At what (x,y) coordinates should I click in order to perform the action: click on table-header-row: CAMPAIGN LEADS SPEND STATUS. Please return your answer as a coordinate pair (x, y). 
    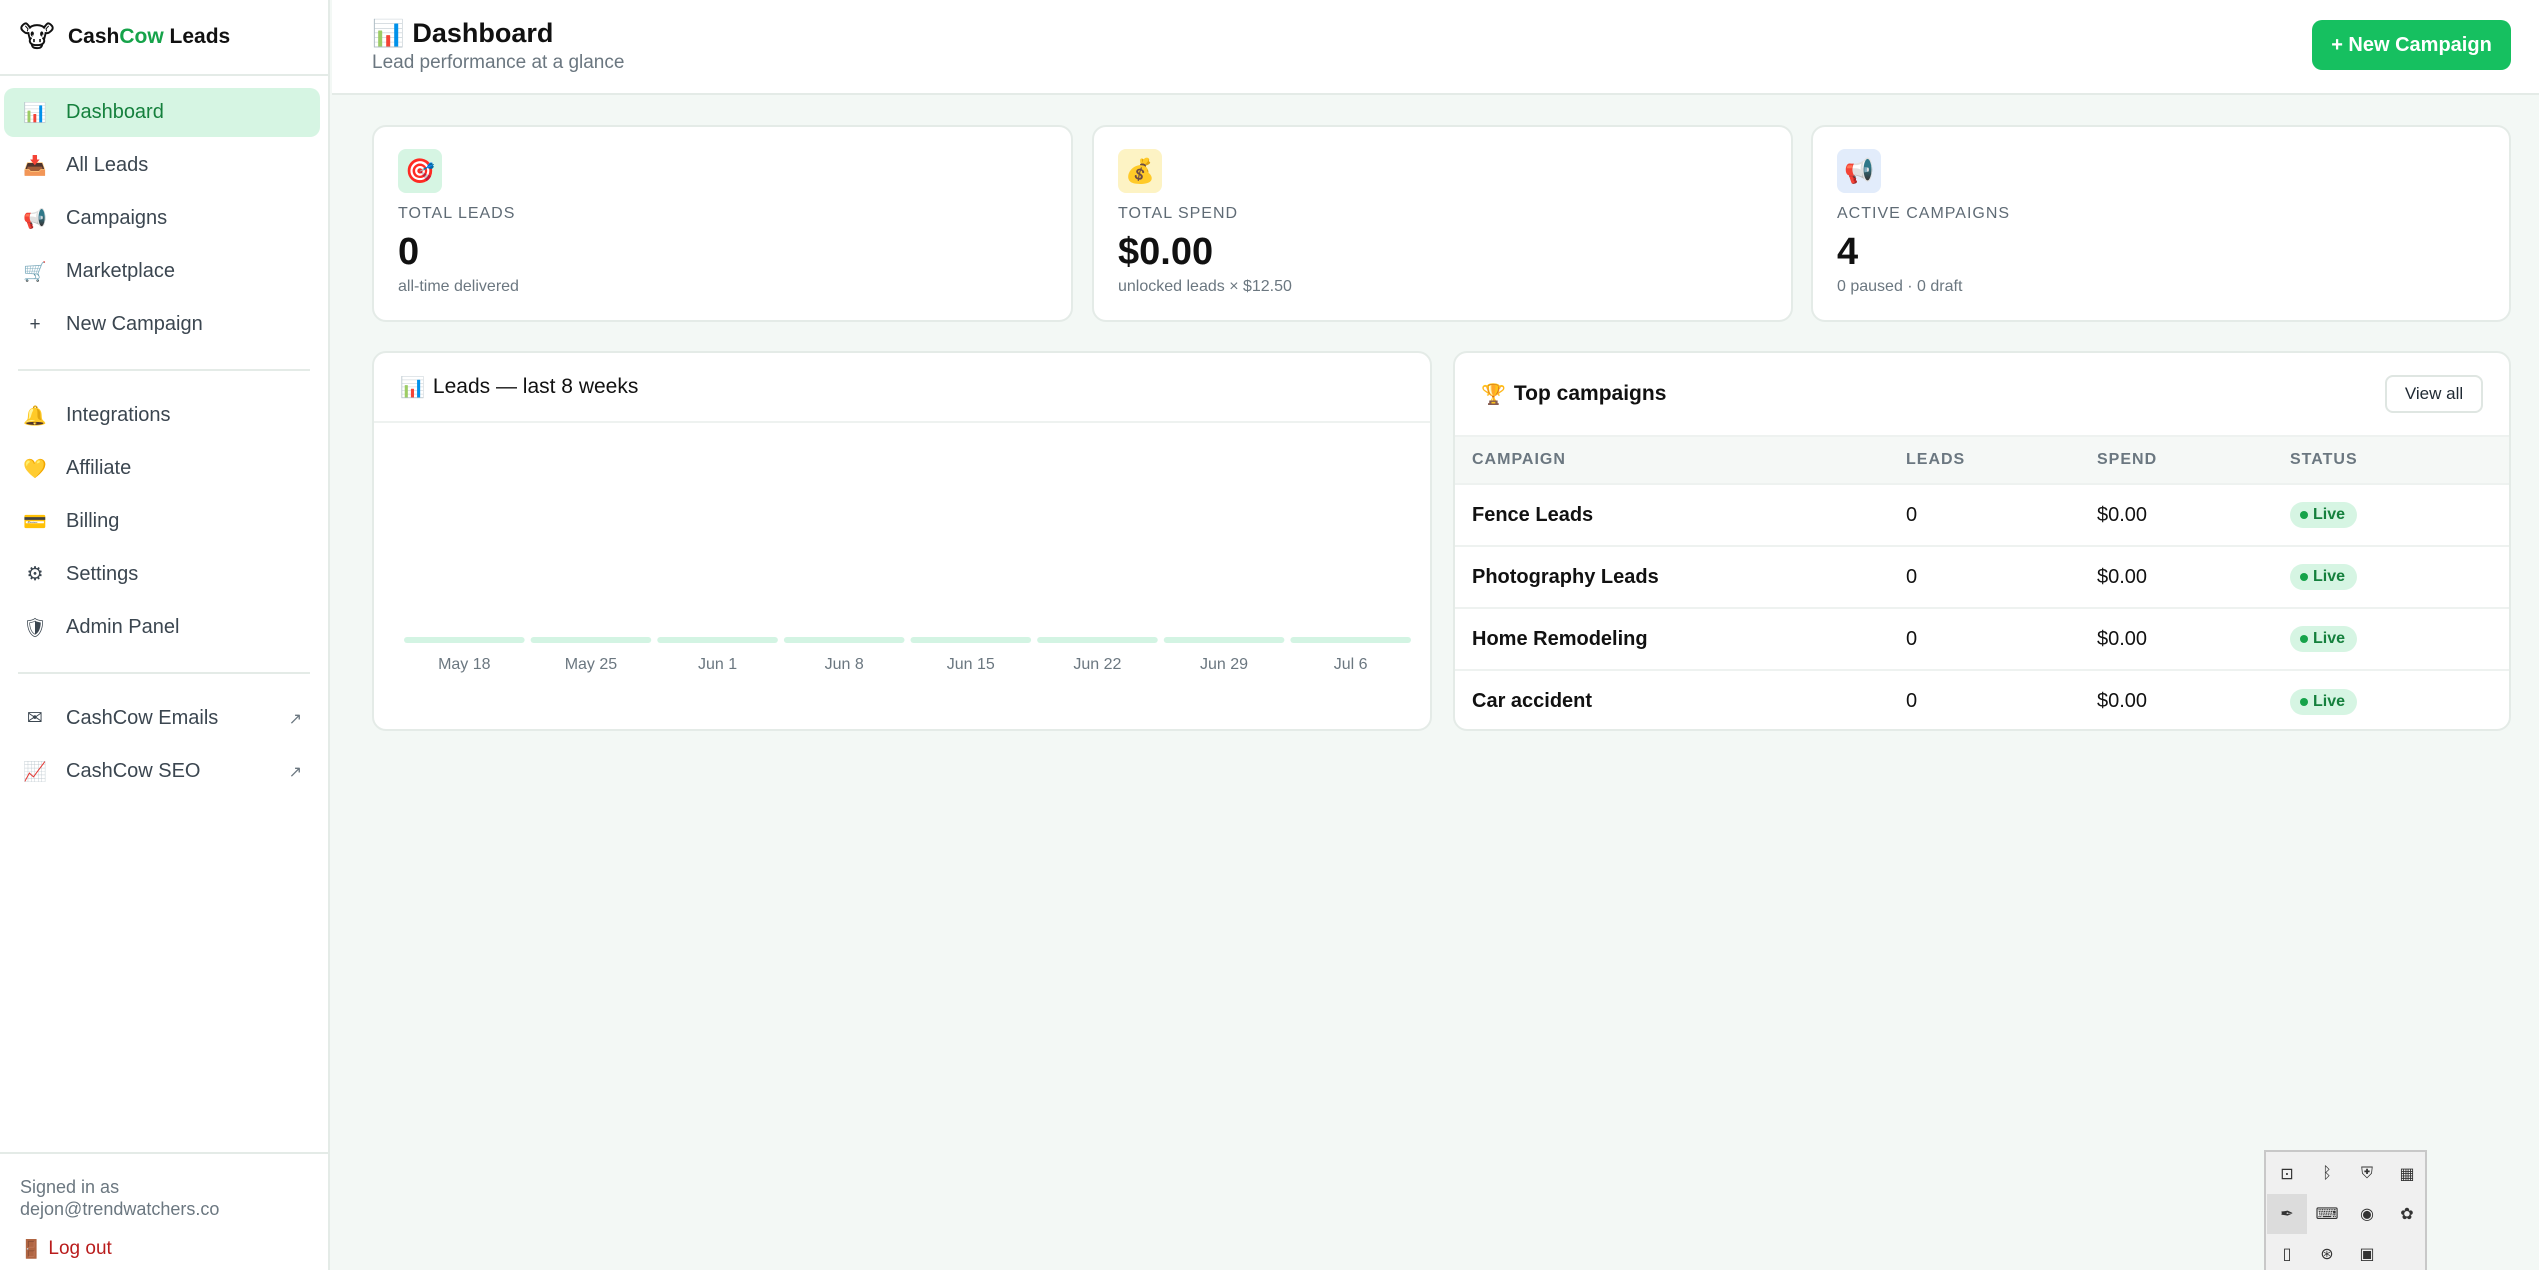
    Looking at the image, I should click on (1982, 460).